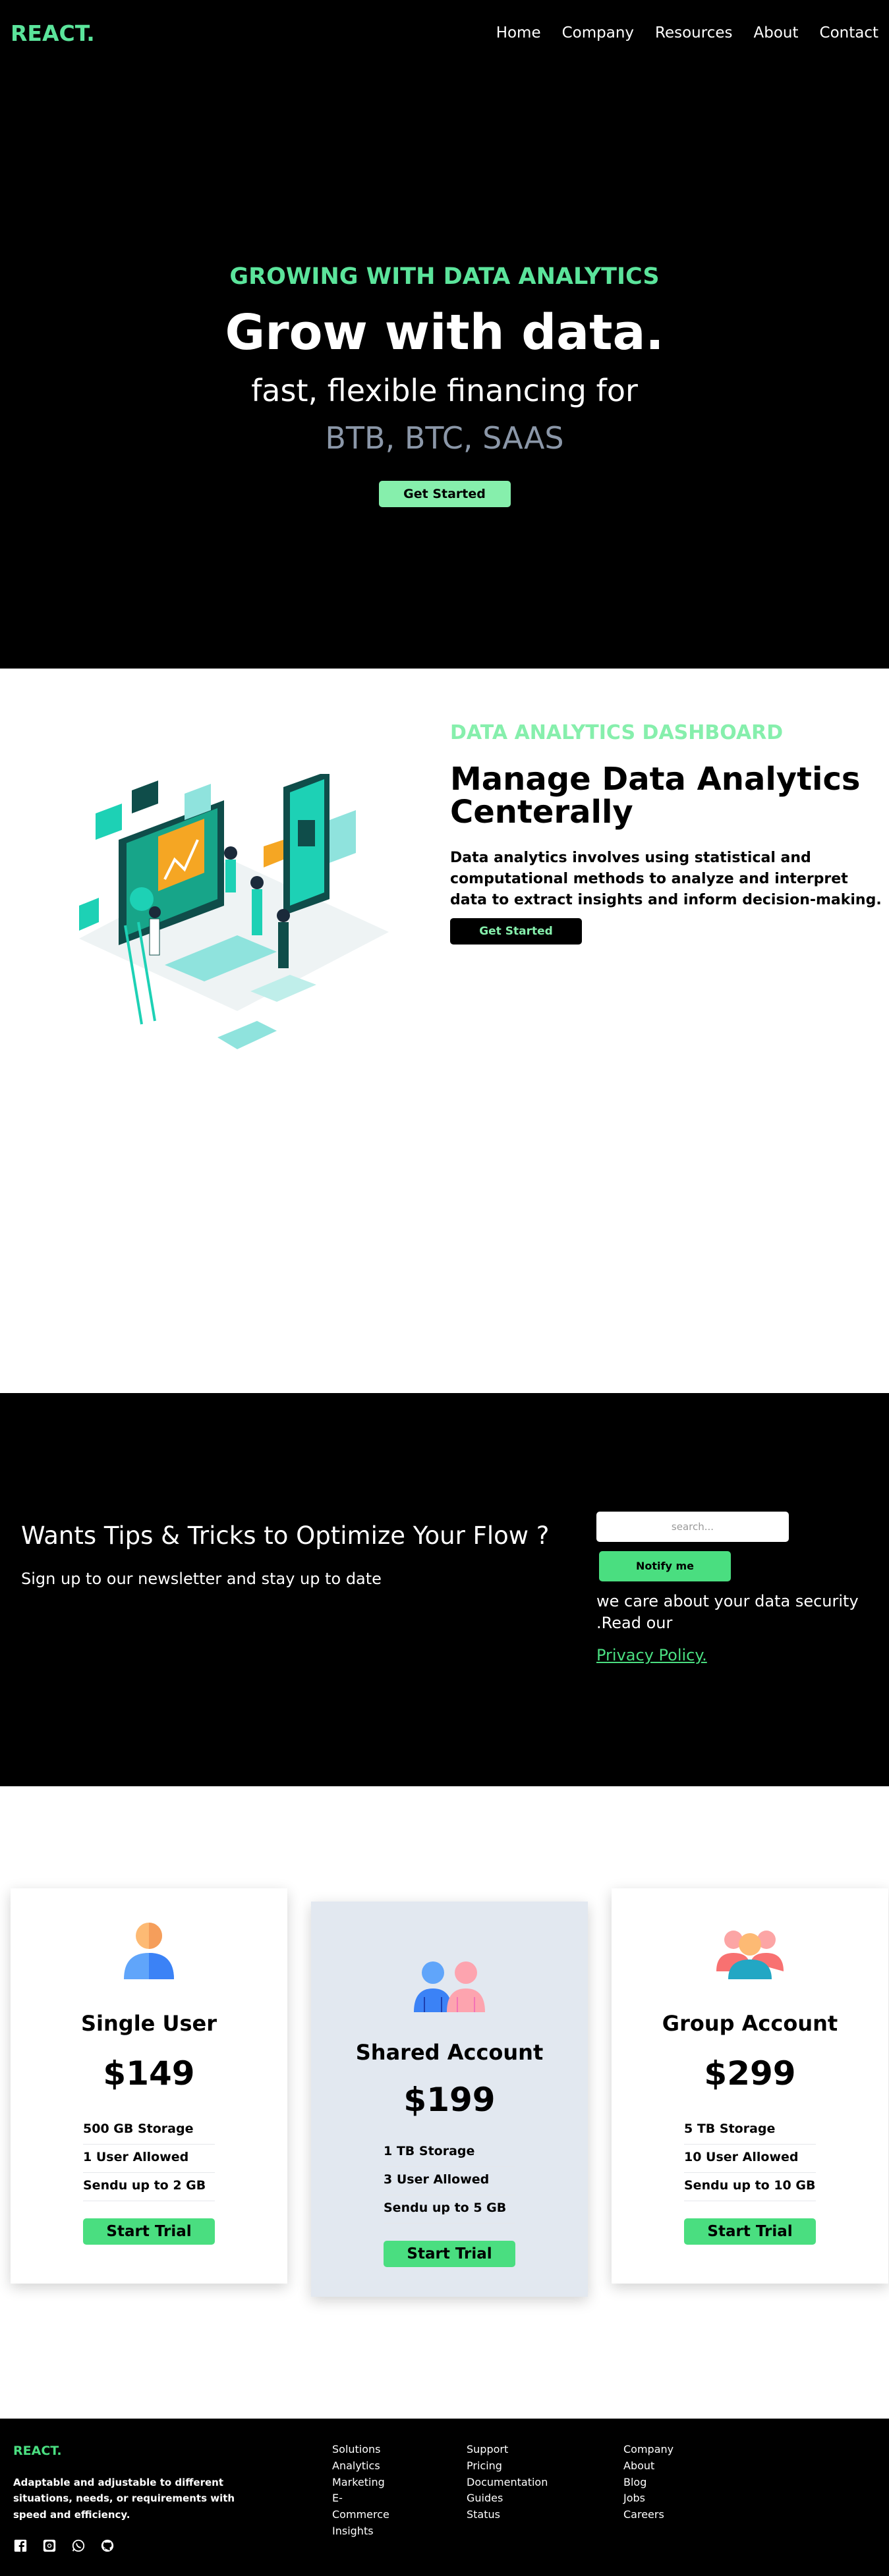  I want to click on footer-link: E-, so click(360, 2498).